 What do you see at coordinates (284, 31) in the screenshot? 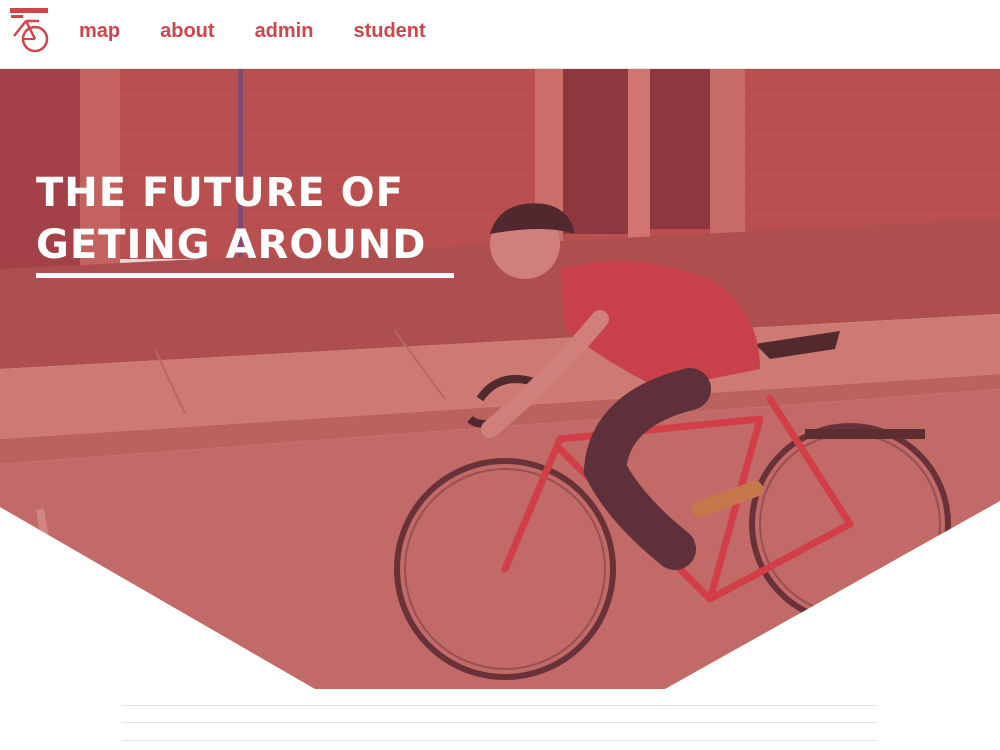
I see `nav-link-admin: admin` at bounding box center [284, 31].